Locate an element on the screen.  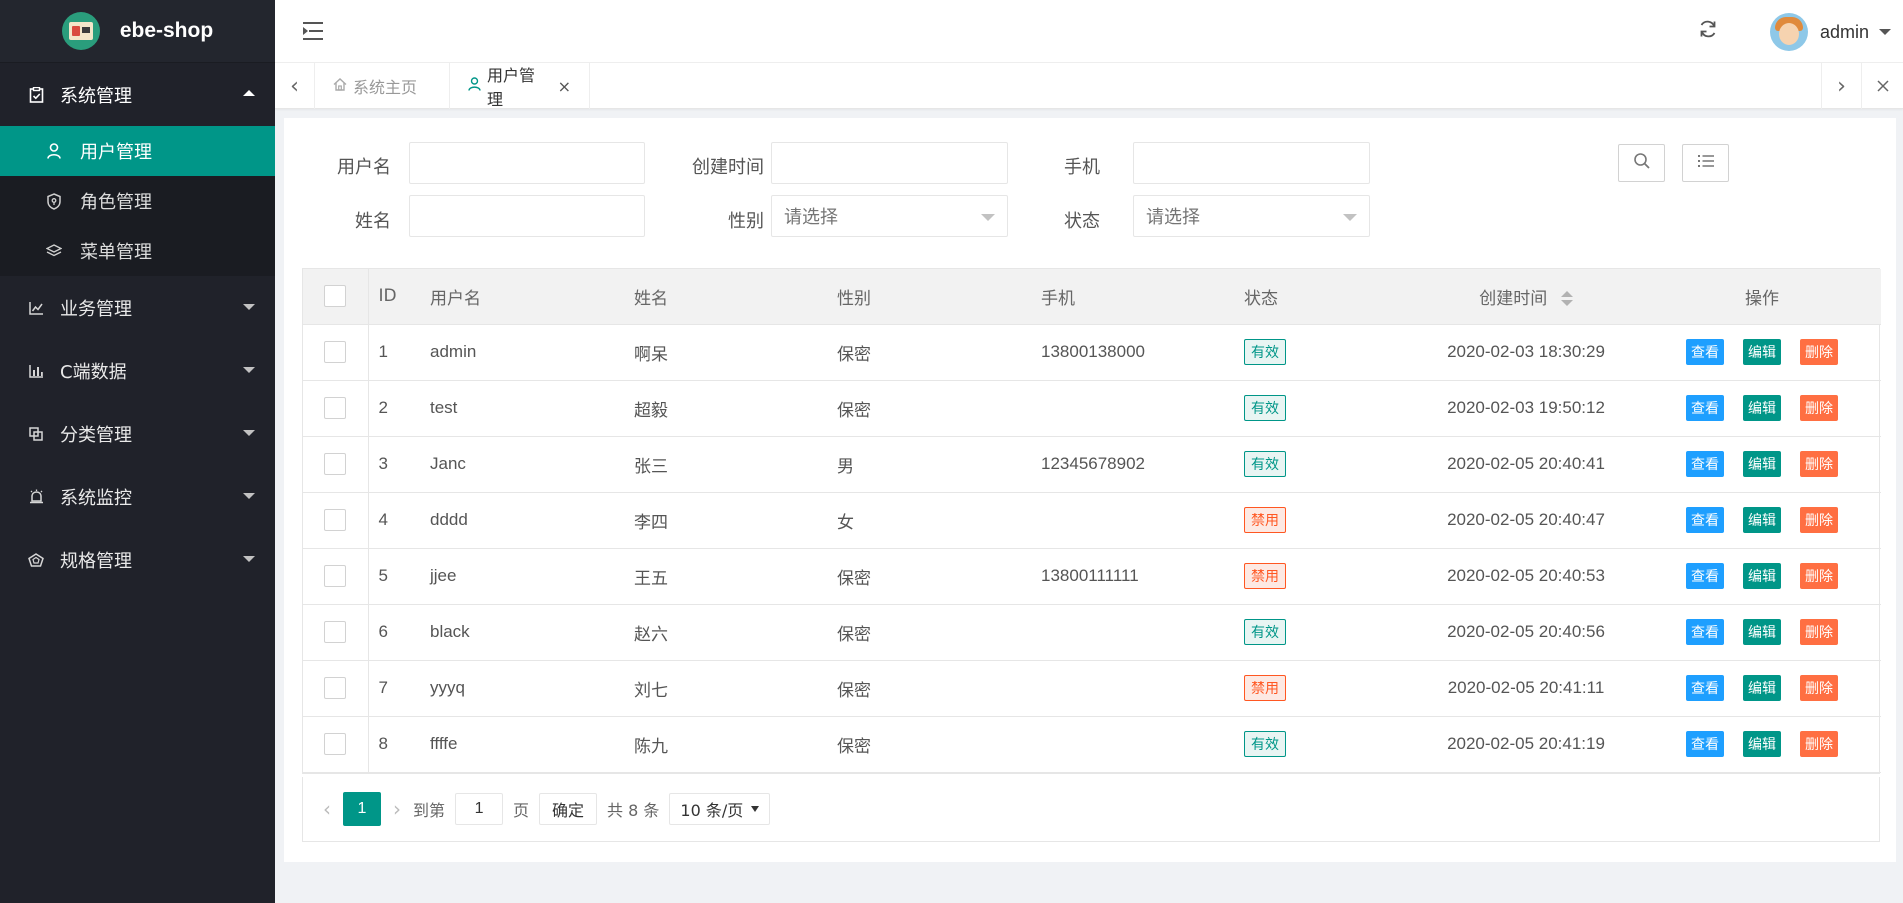
gem-icon is located at coordinates (36, 560).